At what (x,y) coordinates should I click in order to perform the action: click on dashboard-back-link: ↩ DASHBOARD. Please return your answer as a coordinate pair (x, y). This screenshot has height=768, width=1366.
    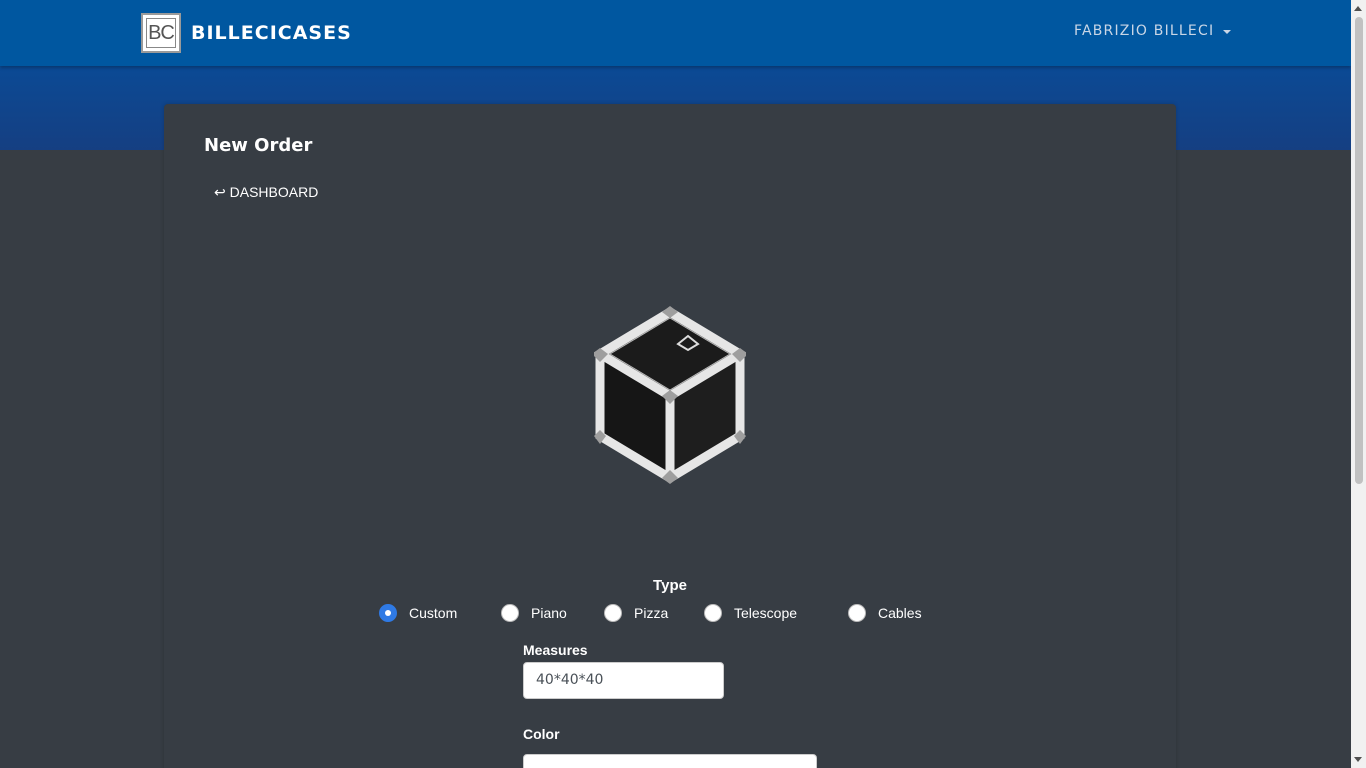
    Looking at the image, I should click on (266, 192).